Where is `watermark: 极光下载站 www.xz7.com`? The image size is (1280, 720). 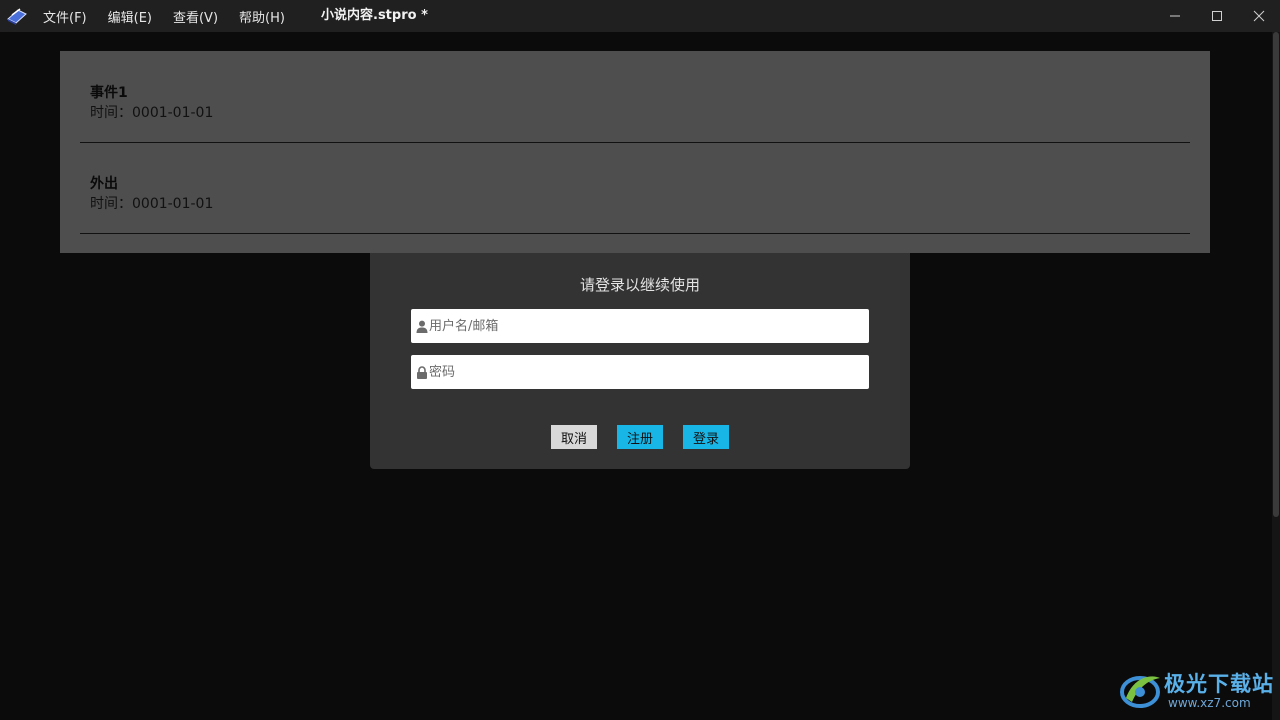
watermark: 极光下载站 www.xz7.com is located at coordinates (1197, 690).